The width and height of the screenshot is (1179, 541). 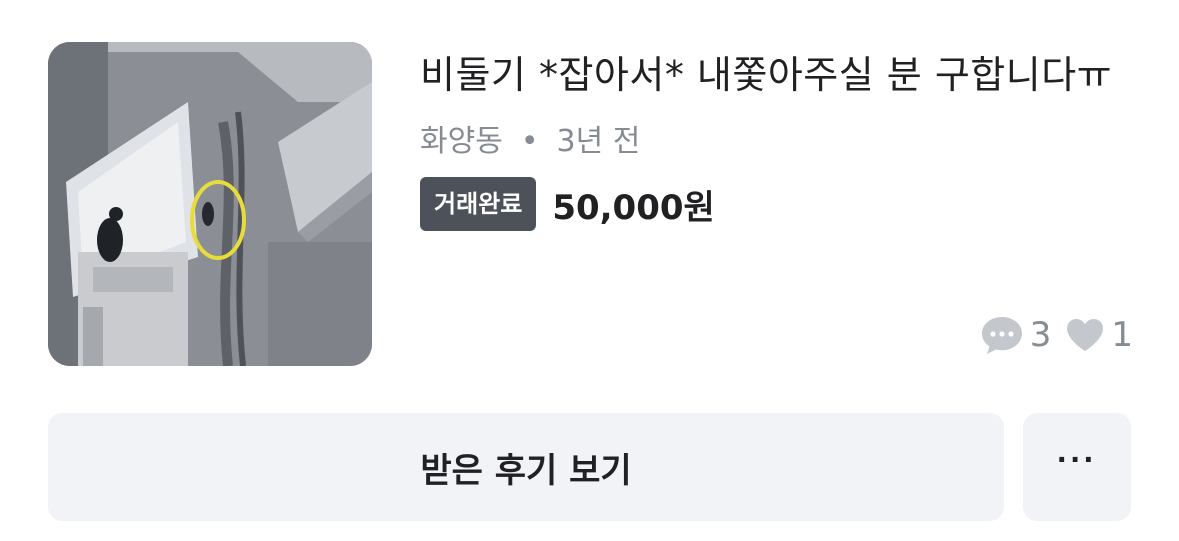 What do you see at coordinates (1056, 335) in the screenshot?
I see `listing-counts: 3 1` at bounding box center [1056, 335].